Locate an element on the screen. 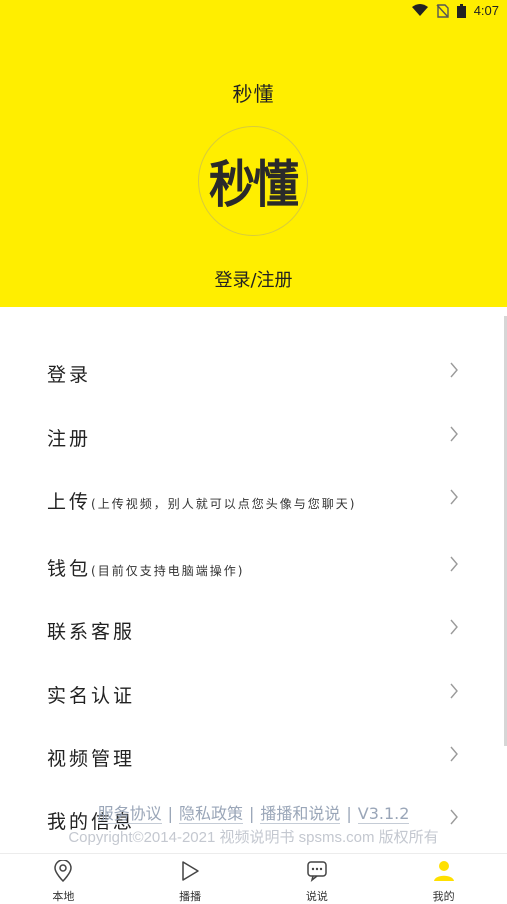  menu-item-label: 钱包(目前仅支持电脑端操作) is located at coordinates (146, 569).